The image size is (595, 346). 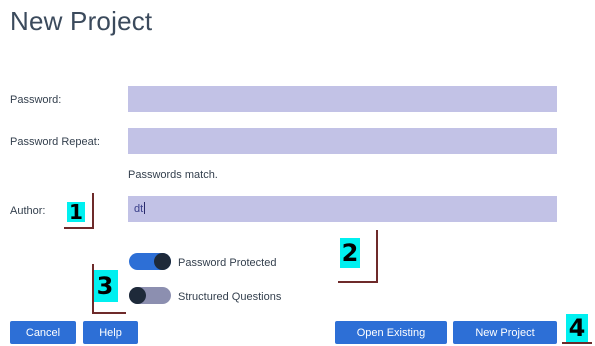 What do you see at coordinates (391, 332) in the screenshot?
I see `open-existing-button: Open Existing` at bounding box center [391, 332].